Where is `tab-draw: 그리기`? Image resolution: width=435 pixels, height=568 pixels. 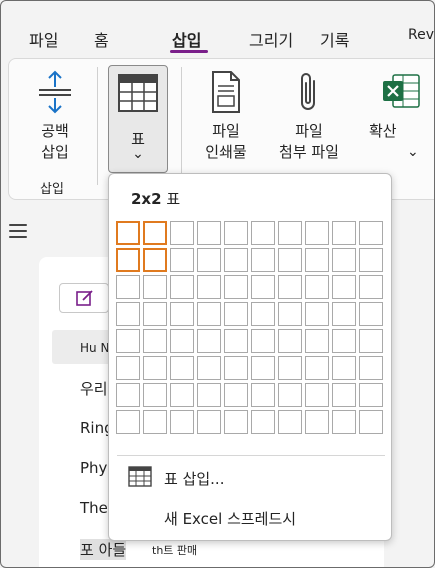
tab-draw: 그리기 is located at coordinates (271, 39).